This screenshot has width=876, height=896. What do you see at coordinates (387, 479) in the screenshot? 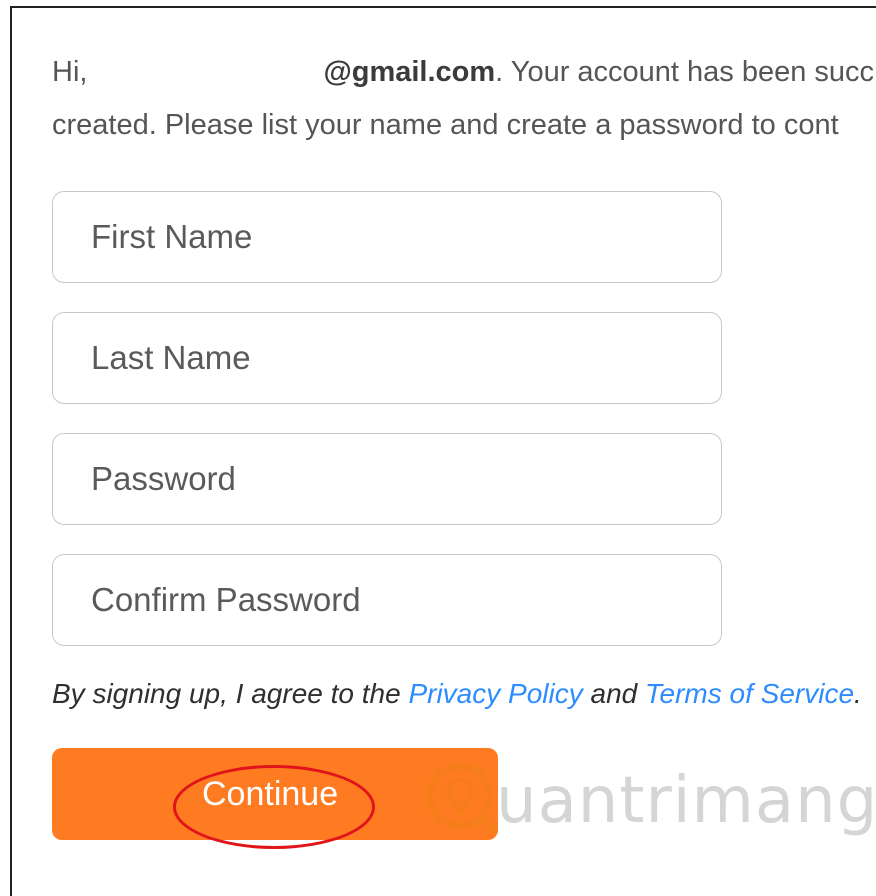
I see `password-field` at bounding box center [387, 479].